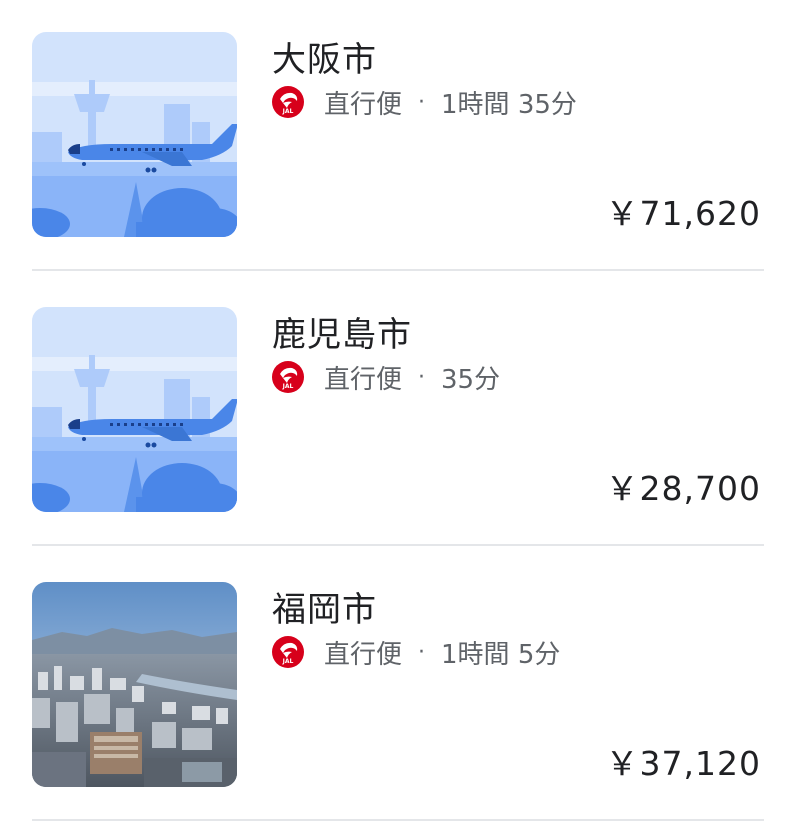  I want to click on flight-duration: 1時間 5分, so click(501, 654).